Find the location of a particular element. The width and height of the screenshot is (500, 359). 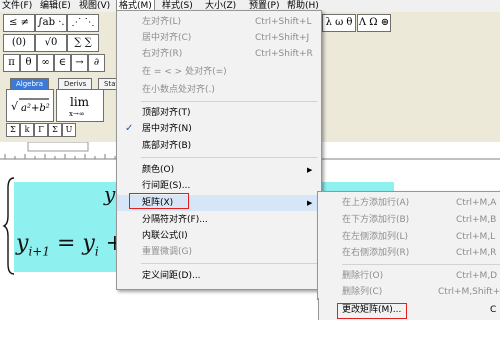

sigma-button: Σ is located at coordinates (55, 130).